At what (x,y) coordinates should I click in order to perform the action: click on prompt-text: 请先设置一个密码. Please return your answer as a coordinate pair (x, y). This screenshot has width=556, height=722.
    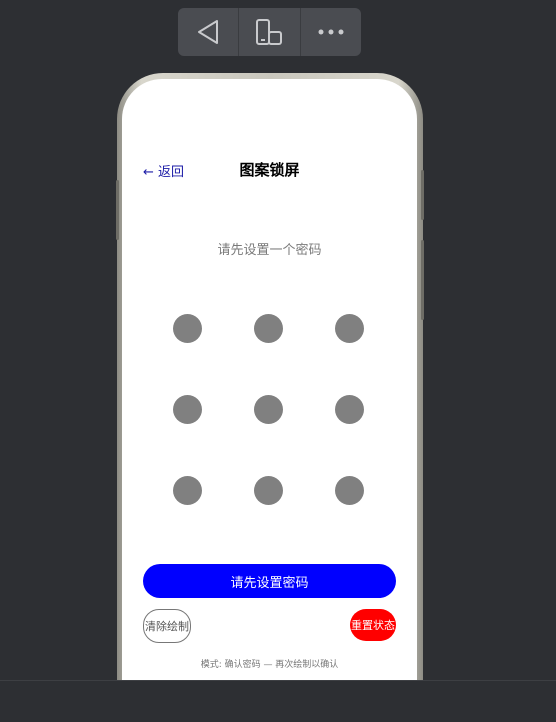
    Looking at the image, I should click on (269, 250).